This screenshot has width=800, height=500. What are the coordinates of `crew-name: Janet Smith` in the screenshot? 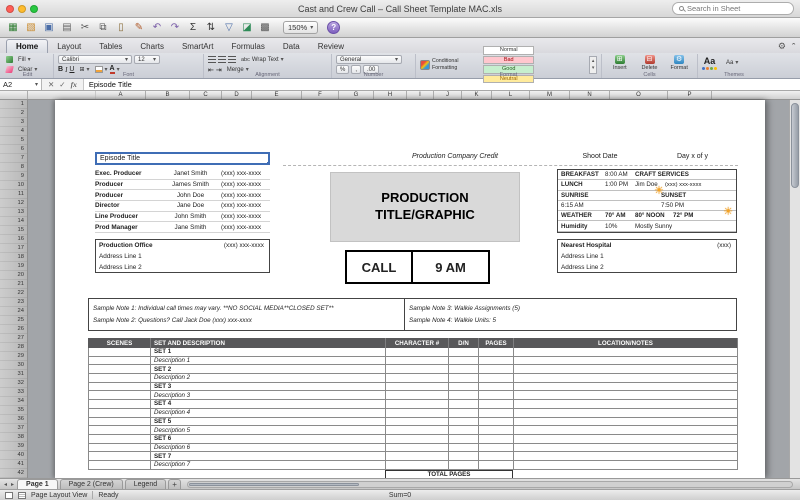 It's located at (190, 173).